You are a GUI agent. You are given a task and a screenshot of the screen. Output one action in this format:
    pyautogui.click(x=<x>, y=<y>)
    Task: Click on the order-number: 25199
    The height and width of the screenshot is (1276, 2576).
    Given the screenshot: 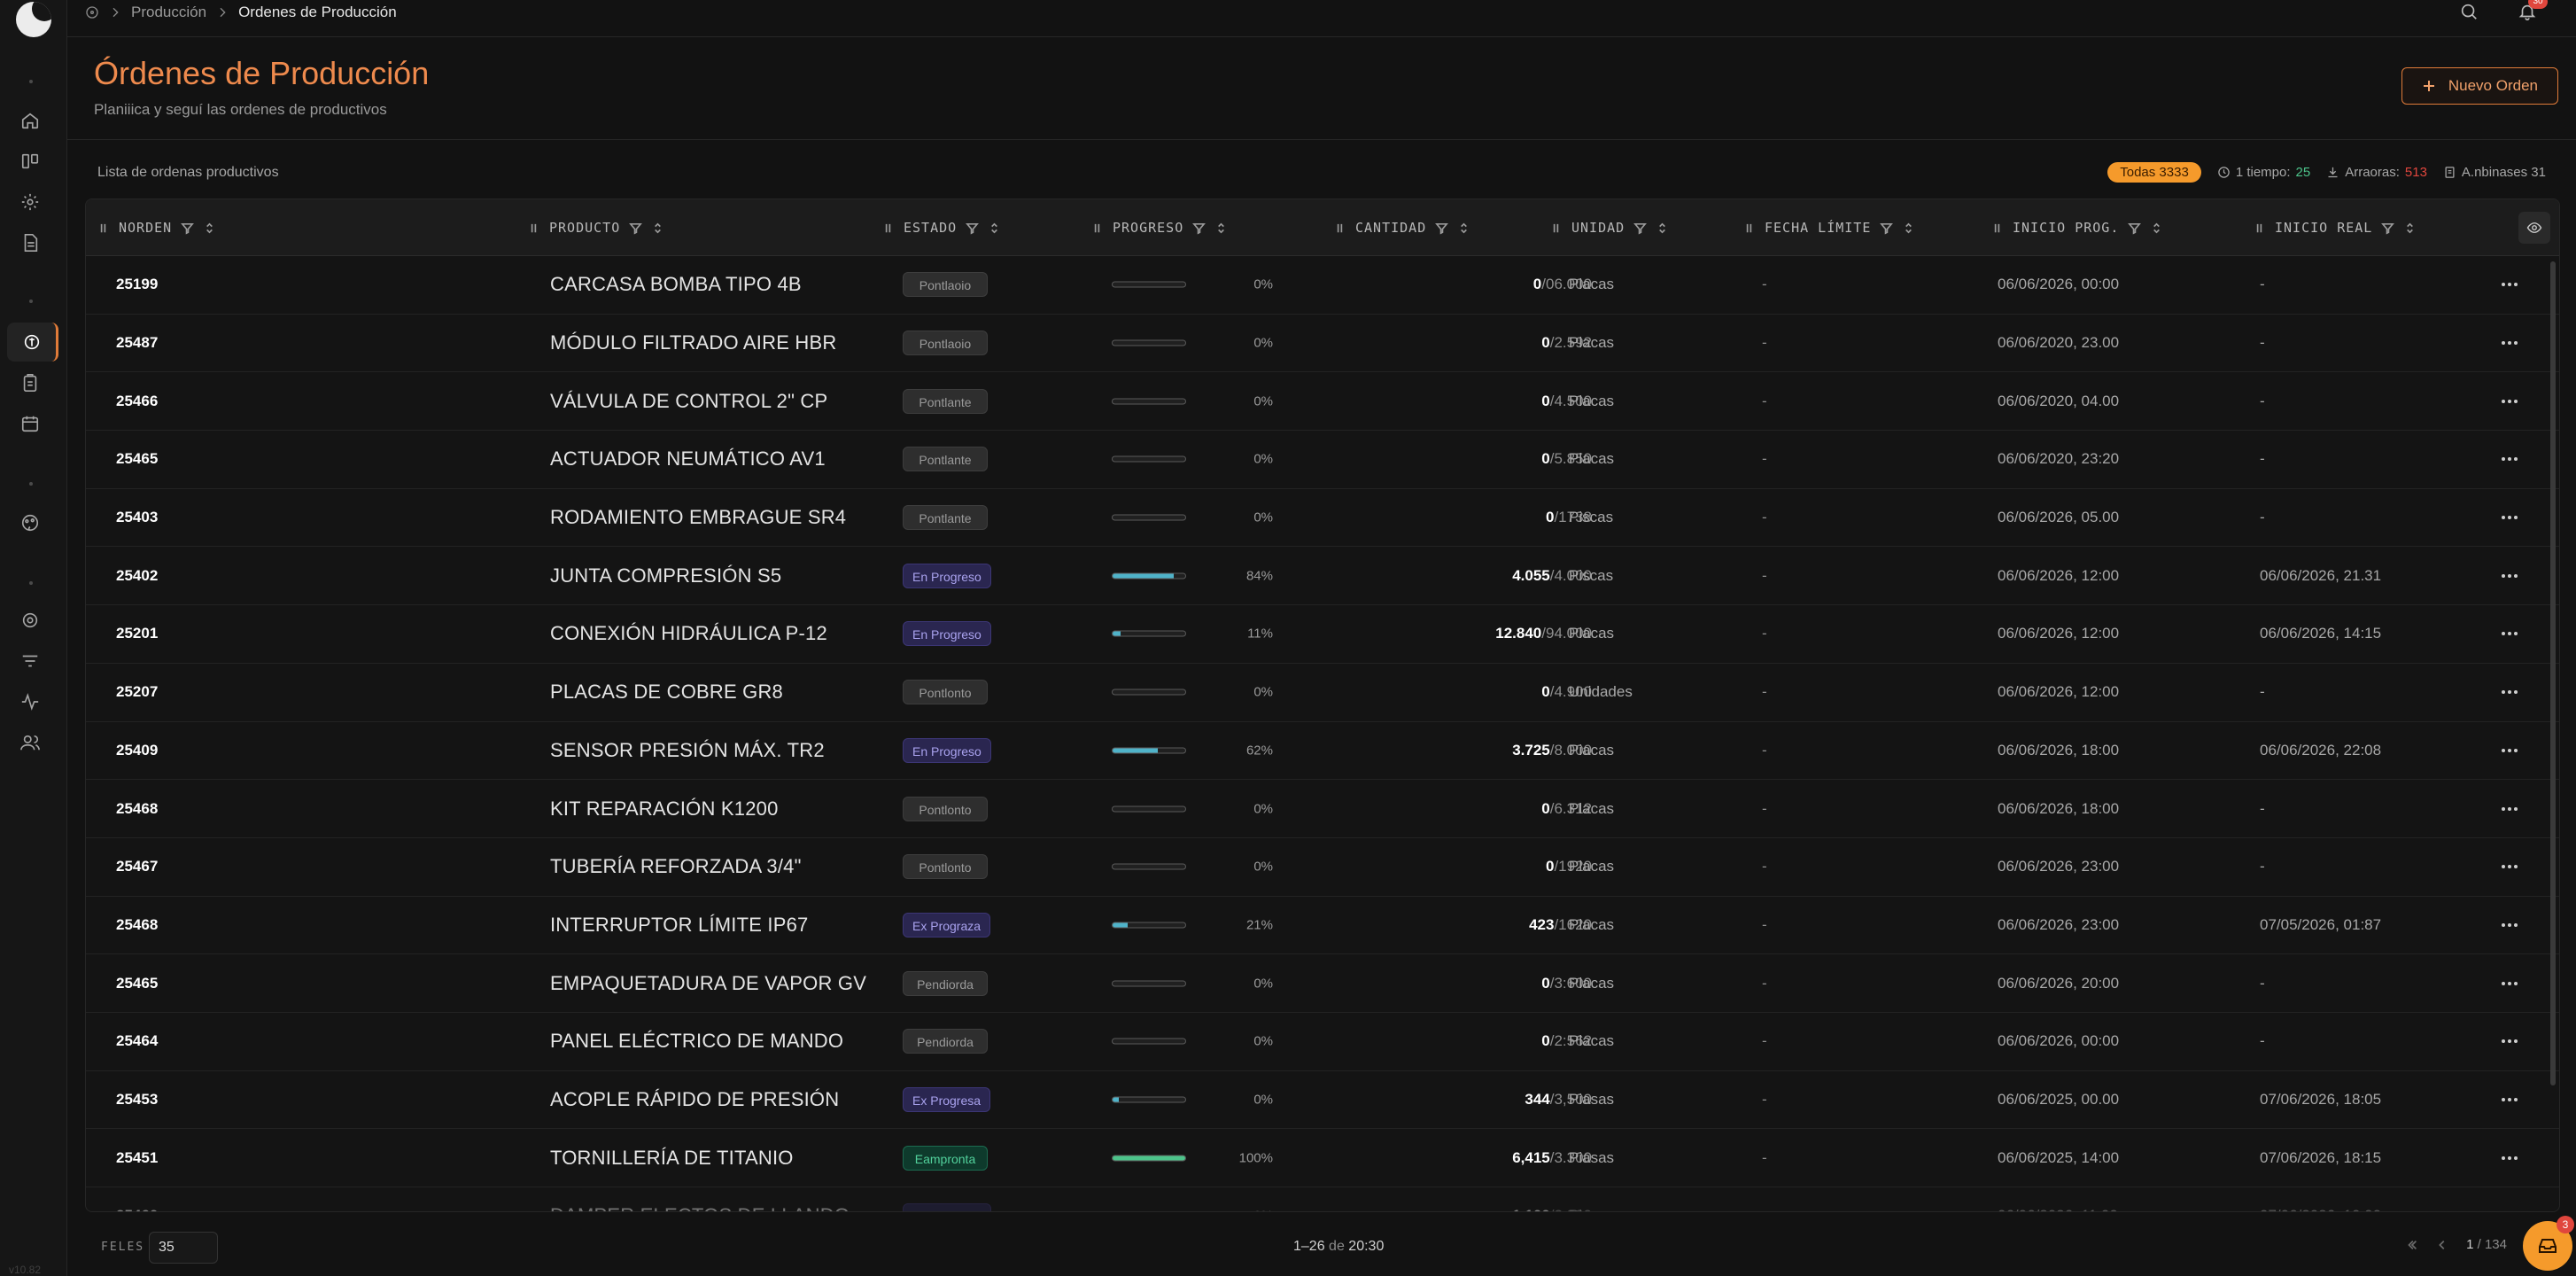 What is the action you would take?
    pyautogui.click(x=137, y=284)
    